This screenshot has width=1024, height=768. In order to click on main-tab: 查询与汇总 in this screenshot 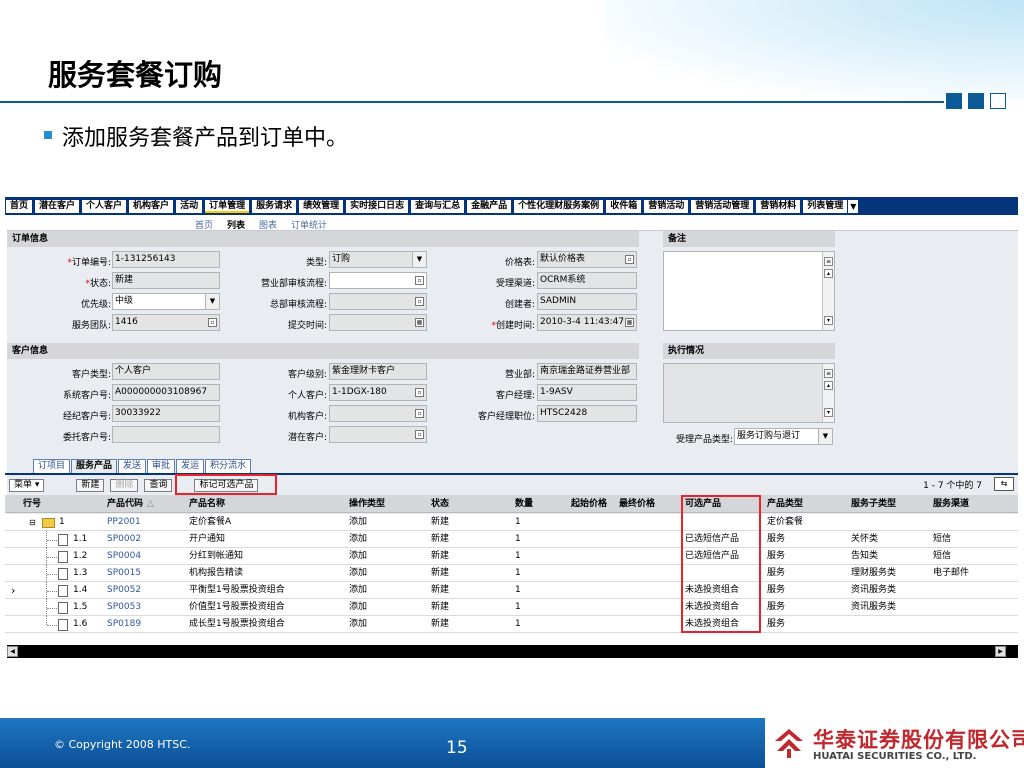, I will do `click(438, 206)`.